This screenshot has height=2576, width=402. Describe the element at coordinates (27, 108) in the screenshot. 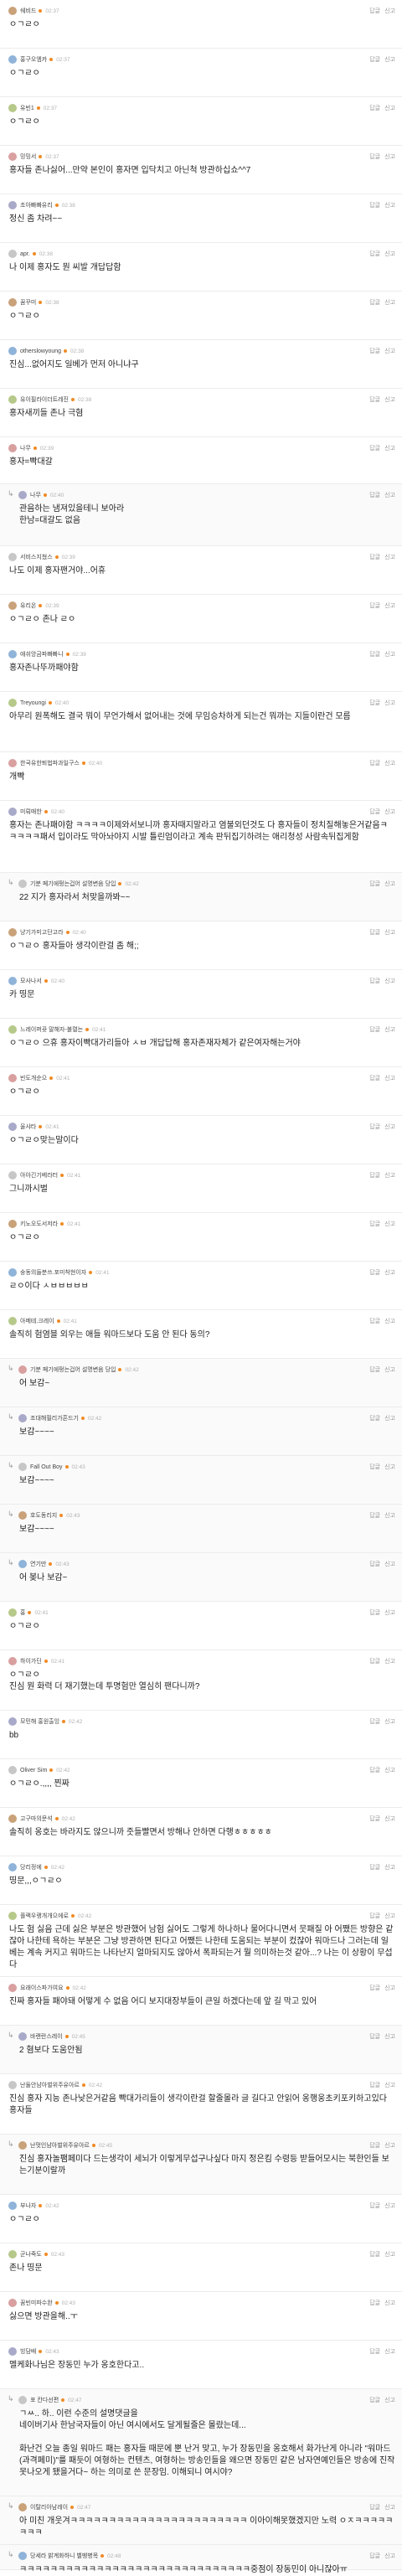

I see `comment-nickname: 유빈1` at that location.